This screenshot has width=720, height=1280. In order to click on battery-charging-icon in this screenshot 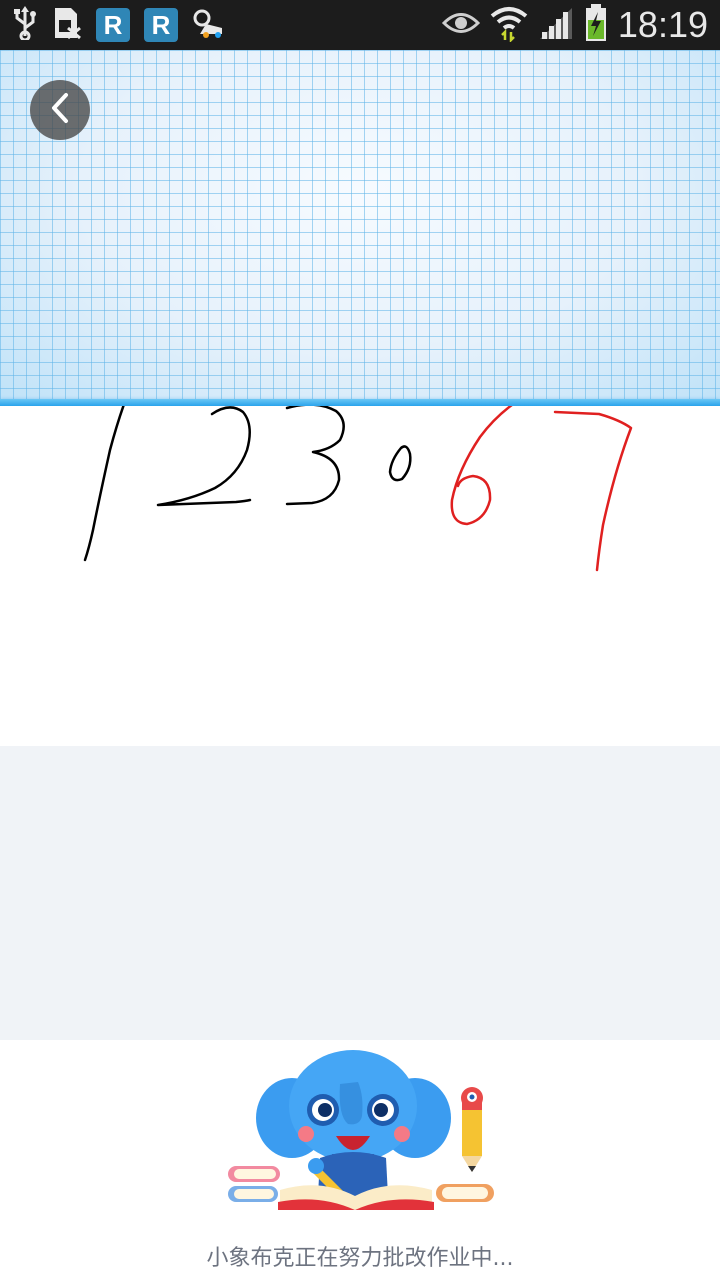, I will do `click(596, 25)`.